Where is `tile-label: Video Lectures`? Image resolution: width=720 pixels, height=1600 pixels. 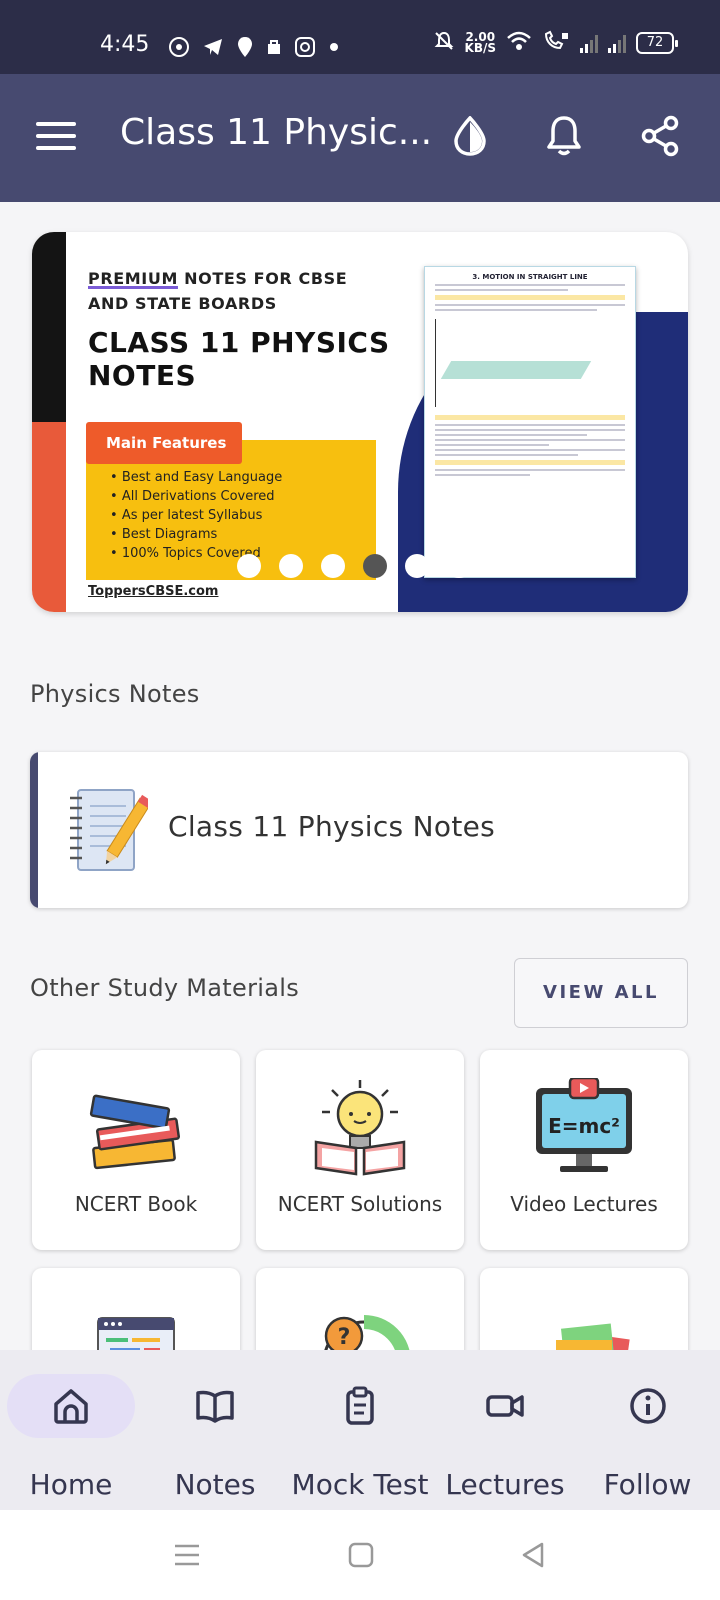
tile-label: Video Lectures is located at coordinates (584, 1204).